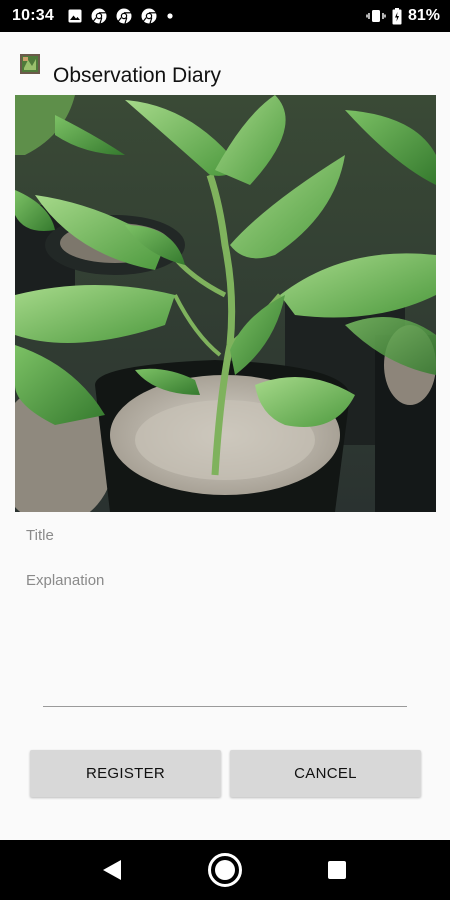 The height and width of the screenshot is (900, 450). Describe the element at coordinates (325, 773) in the screenshot. I see `cancel-button: CANCEL` at that location.